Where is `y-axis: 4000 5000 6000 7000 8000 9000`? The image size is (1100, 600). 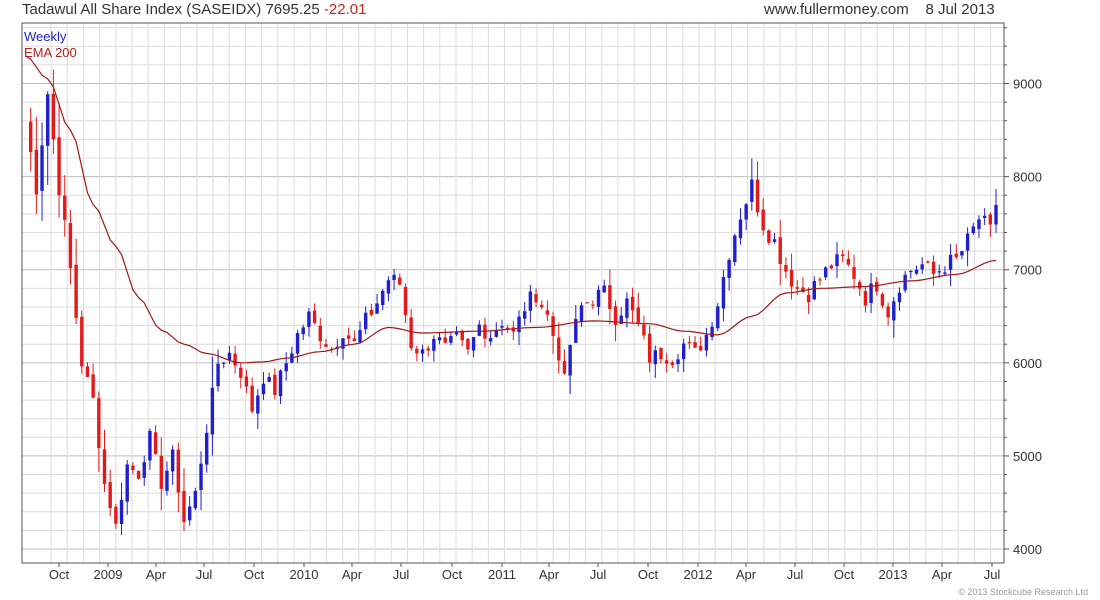 y-axis: 4000 5000 6000 7000 8000 9000 is located at coordinates (1023, 292).